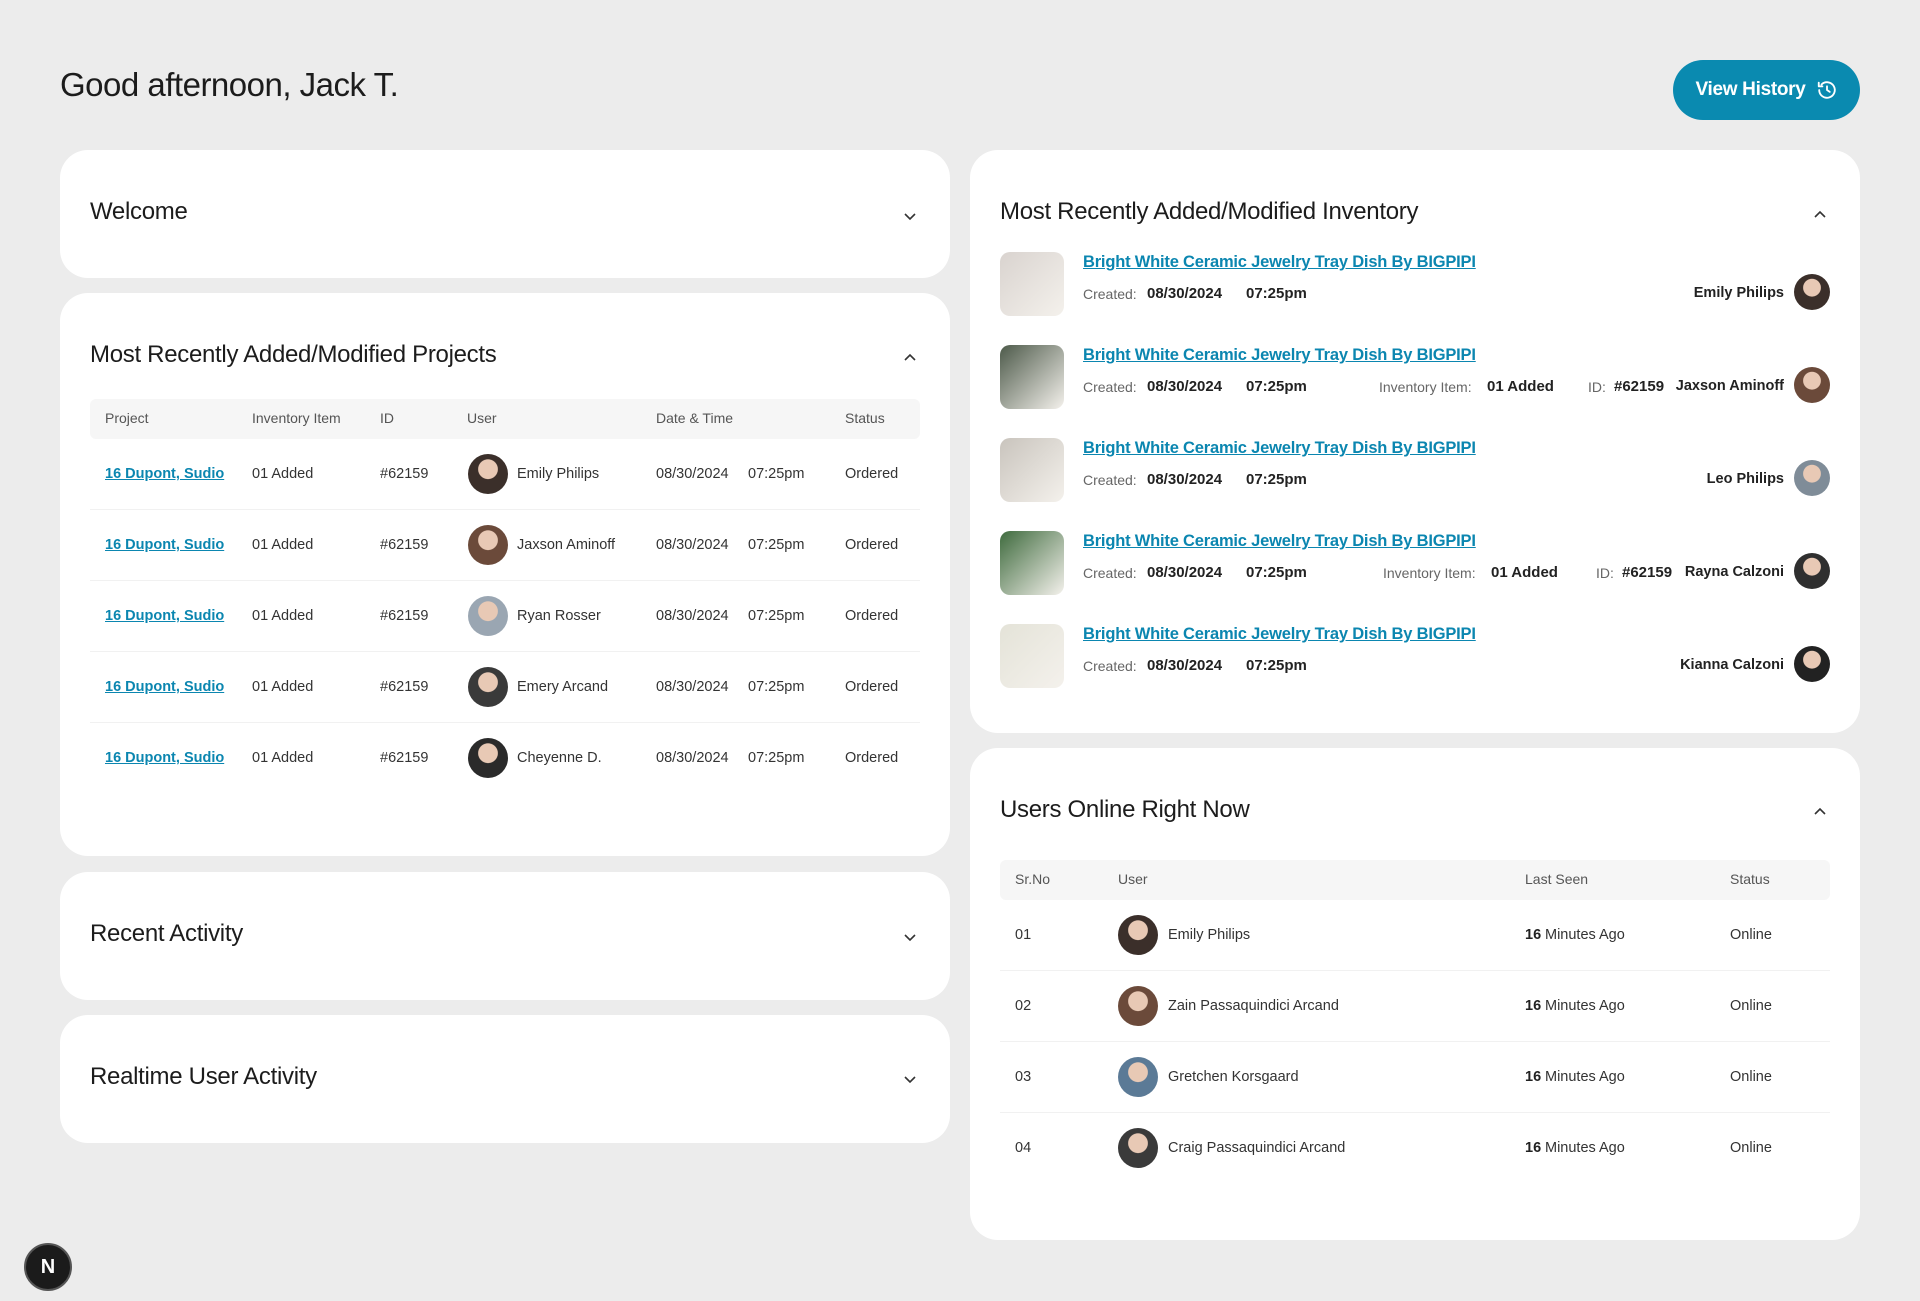 This screenshot has width=1920, height=1301. Describe the element at coordinates (1253, 1006) in the screenshot. I see `user-name-cell: Zain Passaquindici Arcand` at that location.